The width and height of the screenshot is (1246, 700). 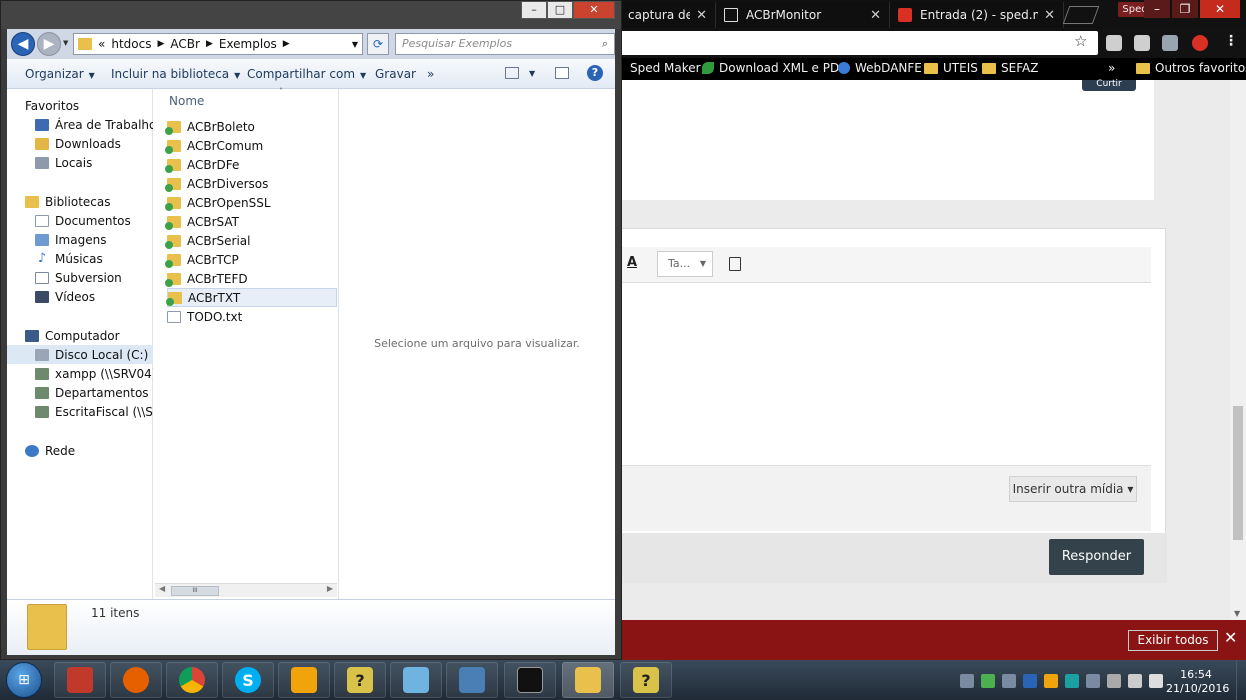 What do you see at coordinates (1173, 640) in the screenshot?
I see `show-all-downloads-button: Exibir todos` at bounding box center [1173, 640].